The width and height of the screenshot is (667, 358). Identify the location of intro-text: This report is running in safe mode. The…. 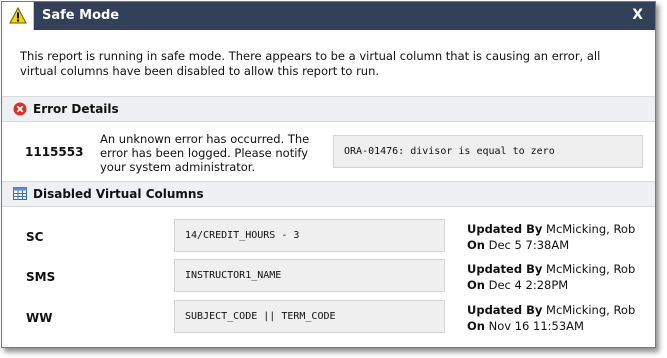
(310, 63).